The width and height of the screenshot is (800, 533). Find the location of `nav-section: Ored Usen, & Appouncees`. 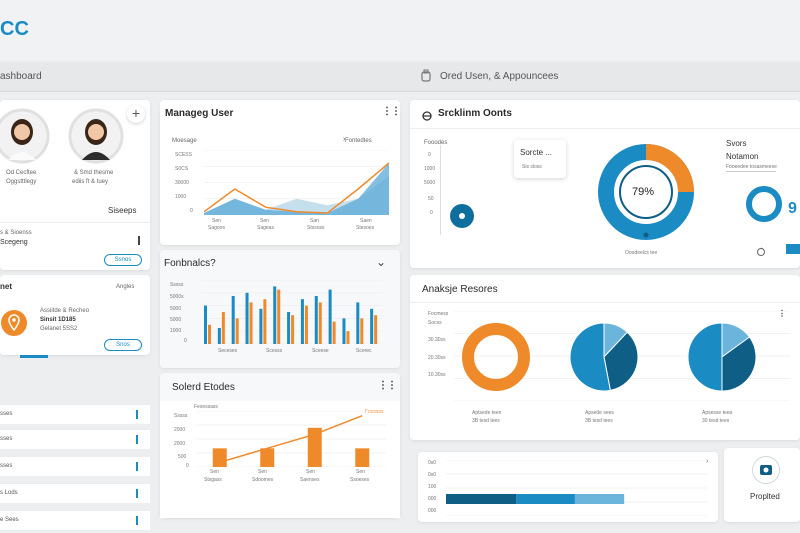

nav-section: Ored Usen, & Appouncees is located at coordinates (499, 76).